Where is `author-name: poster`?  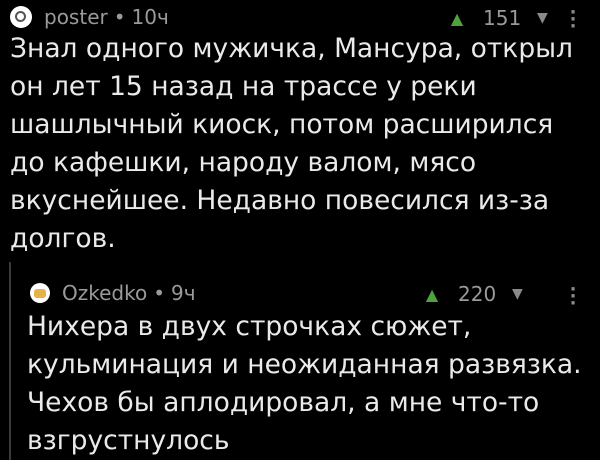
author-name: poster is located at coordinates (76, 17).